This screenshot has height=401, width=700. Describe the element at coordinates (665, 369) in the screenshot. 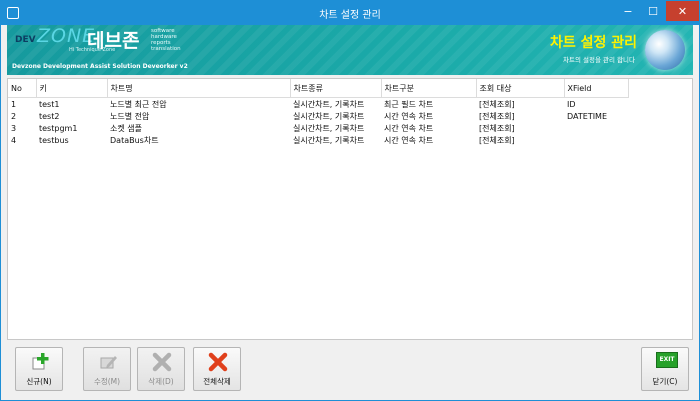

I see `close-button: EXIT 닫기(C)` at that location.